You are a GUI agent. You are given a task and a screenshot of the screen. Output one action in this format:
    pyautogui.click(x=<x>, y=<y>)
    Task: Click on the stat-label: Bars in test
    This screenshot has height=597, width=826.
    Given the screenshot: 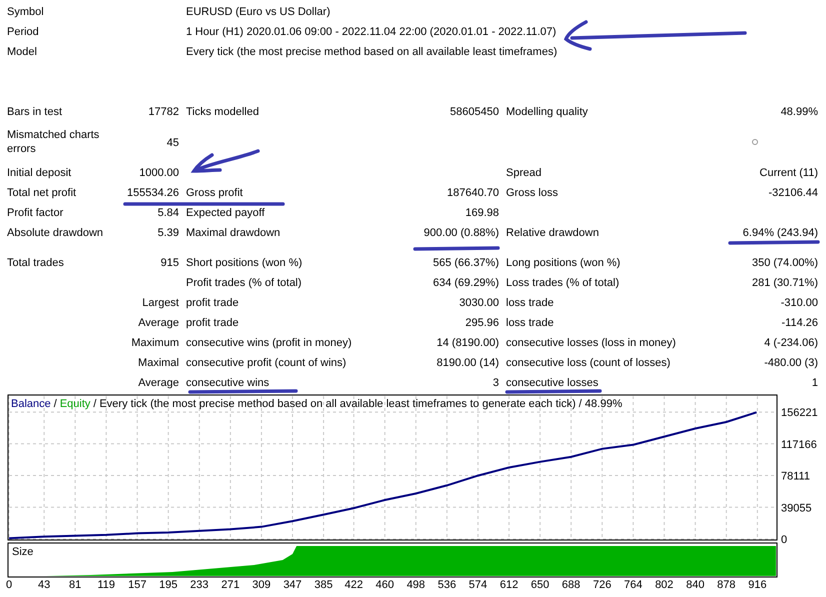 What is the action you would take?
    pyautogui.click(x=34, y=112)
    